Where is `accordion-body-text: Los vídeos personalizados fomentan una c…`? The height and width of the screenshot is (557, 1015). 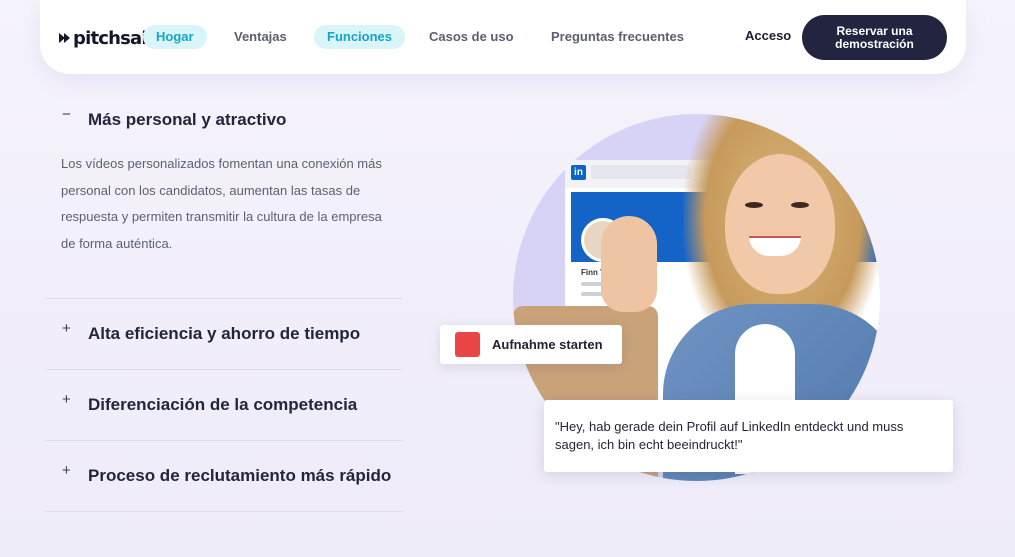 accordion-body-text: Los vídeos personalizados fomentan una c… is located at coordinates (221, 203).